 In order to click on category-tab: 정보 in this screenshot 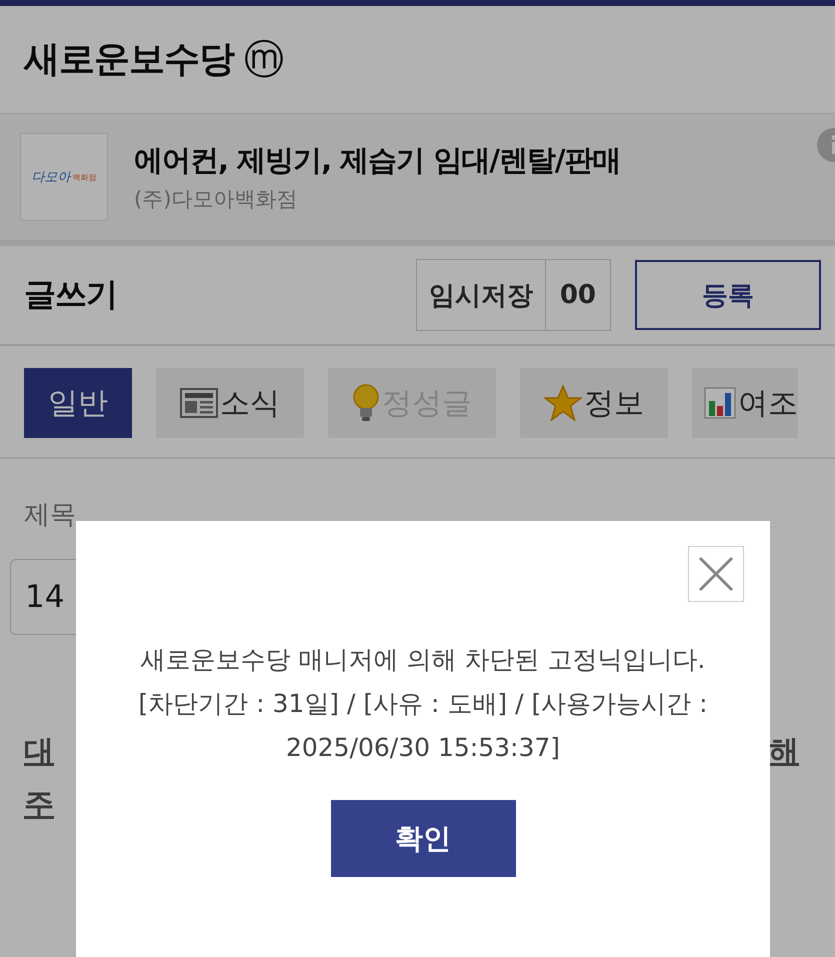, I will do `click(594, 403)`.